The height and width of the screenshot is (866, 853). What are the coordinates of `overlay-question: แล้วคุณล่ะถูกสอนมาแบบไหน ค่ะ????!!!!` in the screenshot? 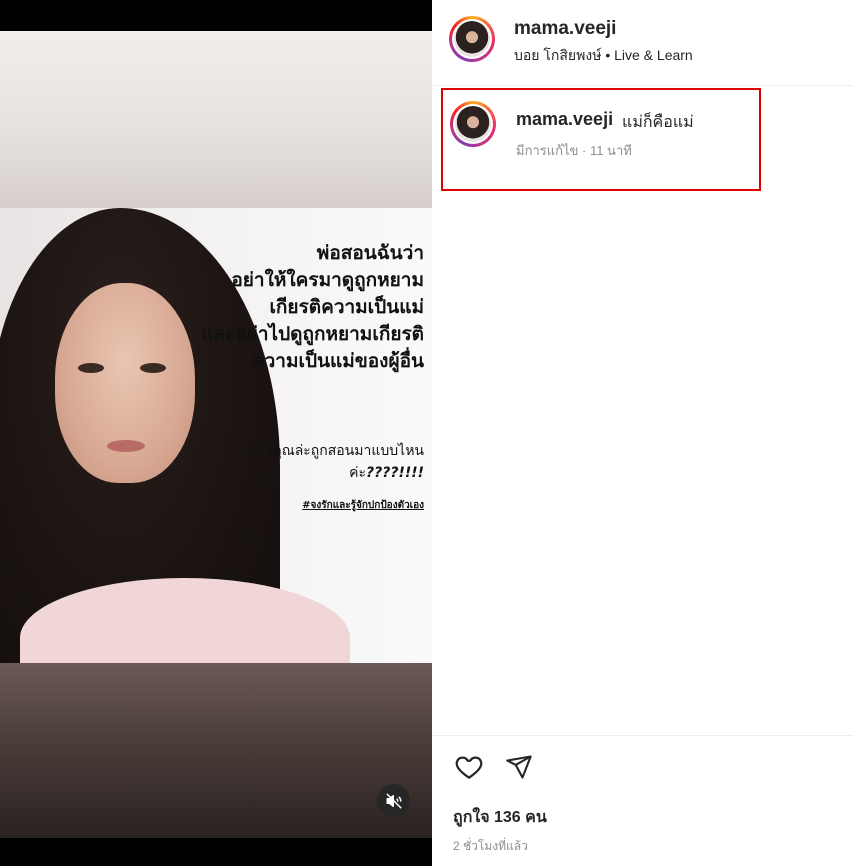 It's located at (314, 462).